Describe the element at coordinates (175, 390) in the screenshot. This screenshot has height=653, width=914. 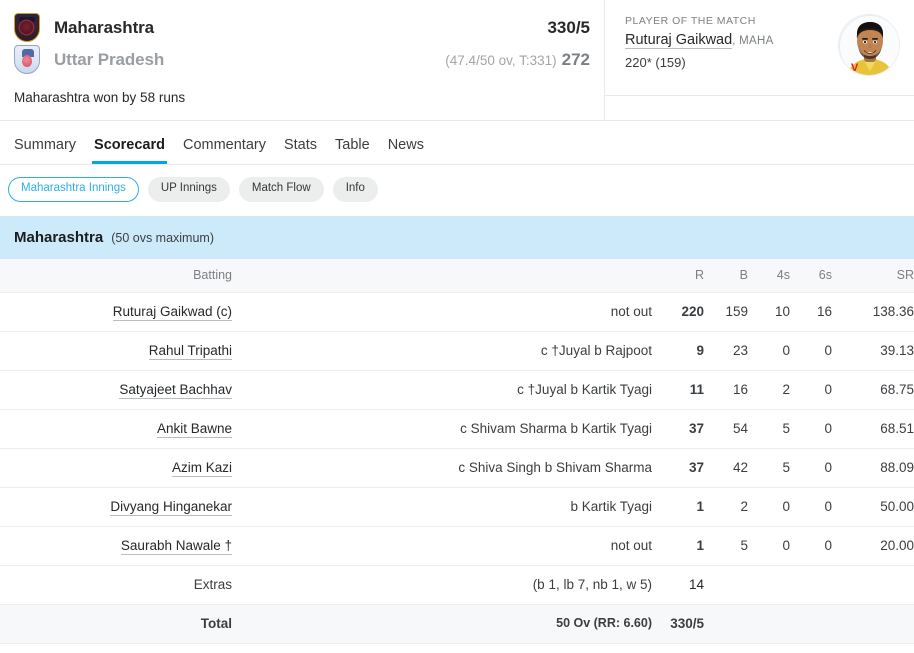
I see `batsman-link: Satyajeet Bachhav` at that location.